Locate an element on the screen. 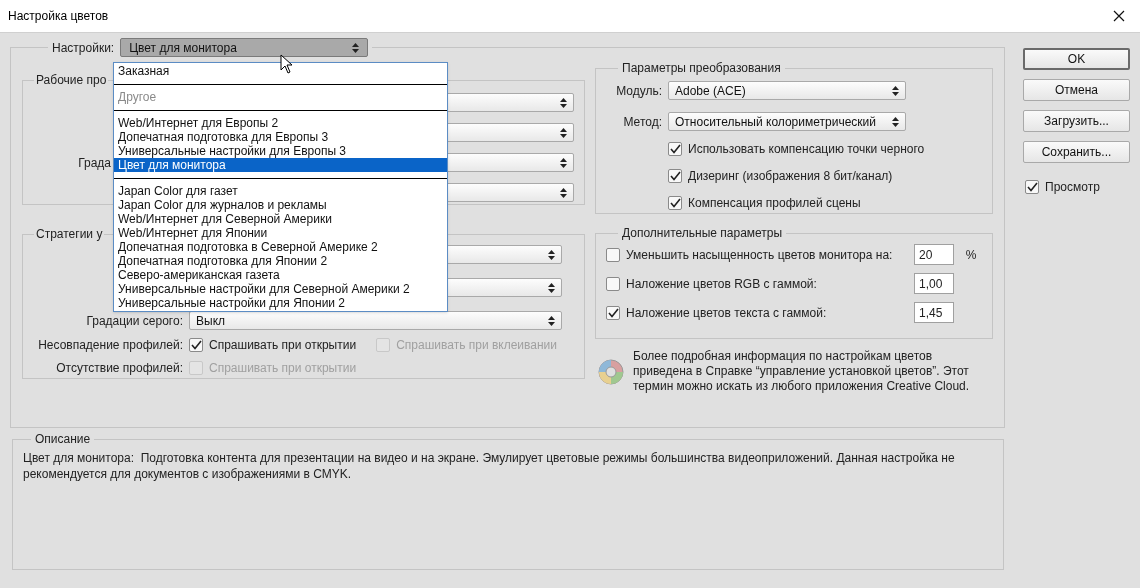 The image size is (1140, 588). menu-item: Универсальные настройки для Европы 3 is located at coordinates (280, 151).